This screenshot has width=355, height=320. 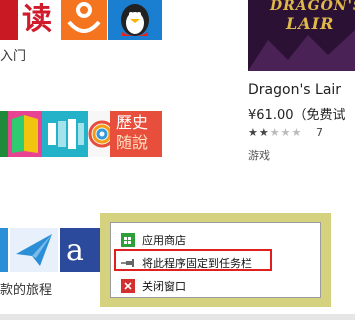 I want to click on smile-logo-icon, so click(x=84, y=17).